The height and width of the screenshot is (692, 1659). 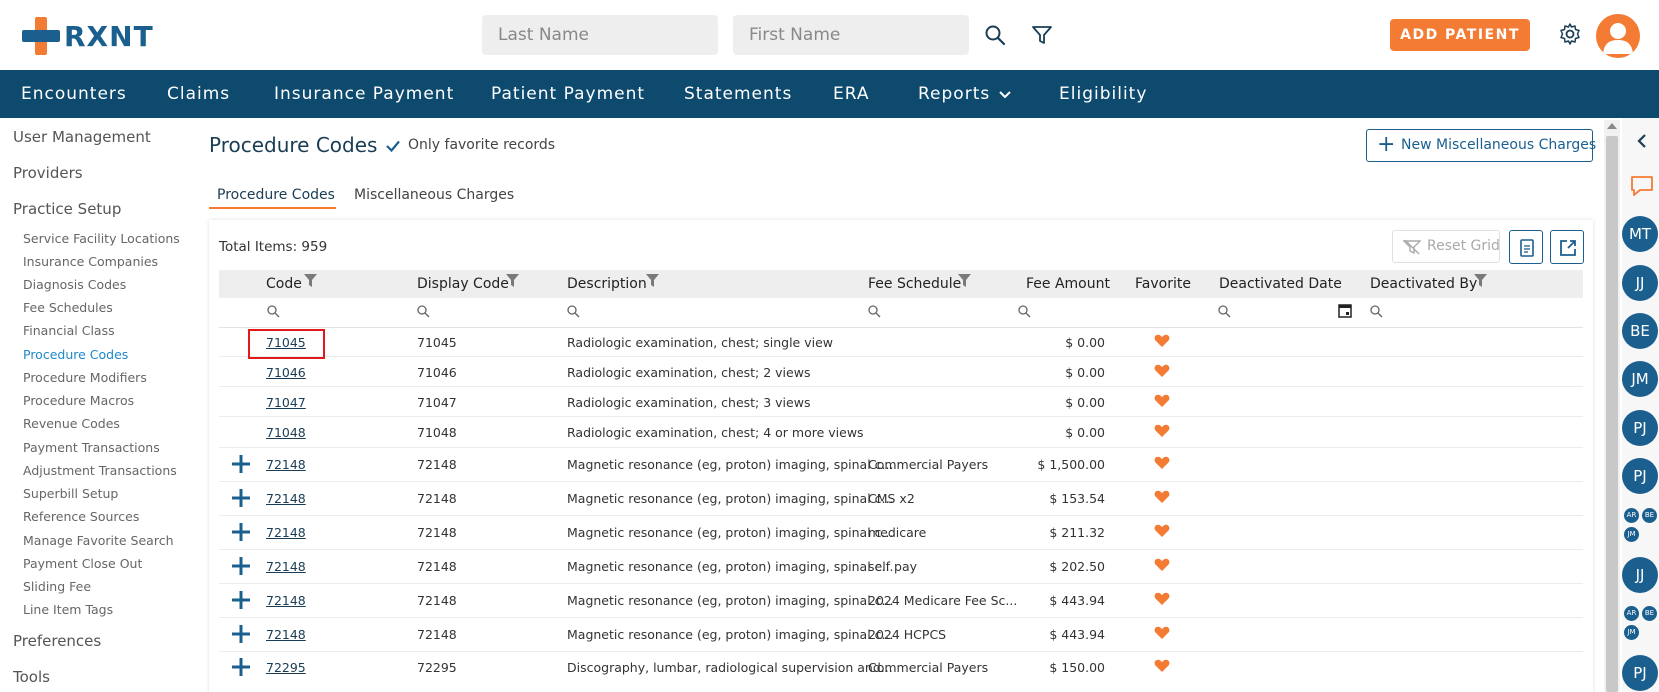 I want to click on reset-grid-button: Reset Grid, so click(x=1446, y=246).